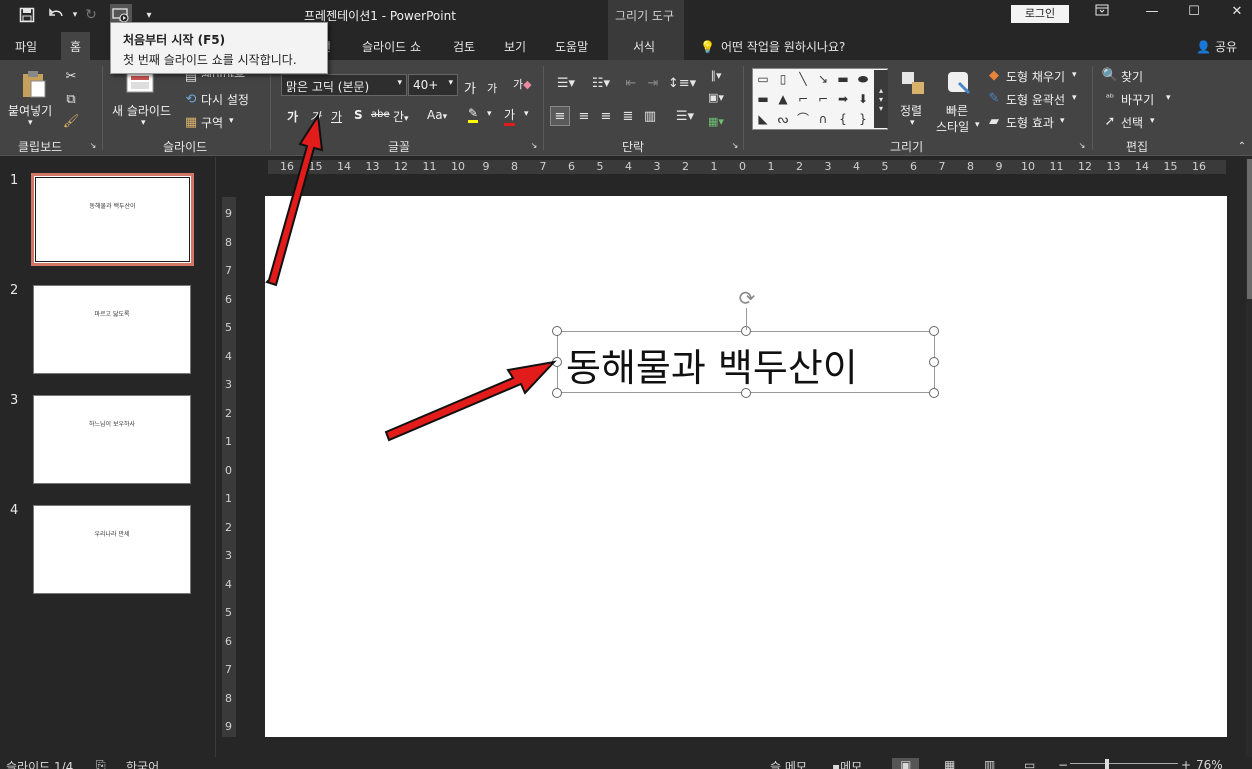 This screenshot has width=1252, height=769. I want to click on zoom-out-icon: −, so click(1063, 763).